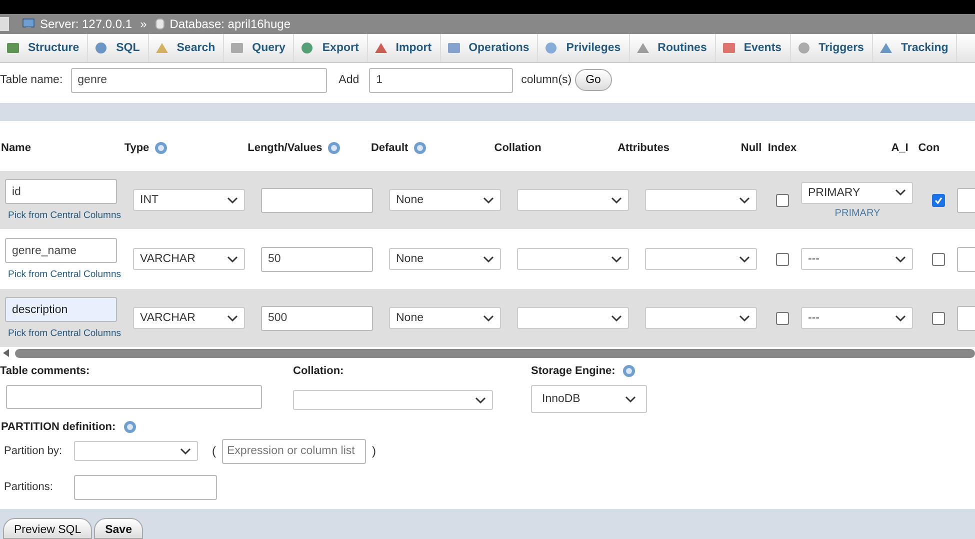 The image size is (975, 539). I want to click on scroll-left-icon, so click(6, 353).